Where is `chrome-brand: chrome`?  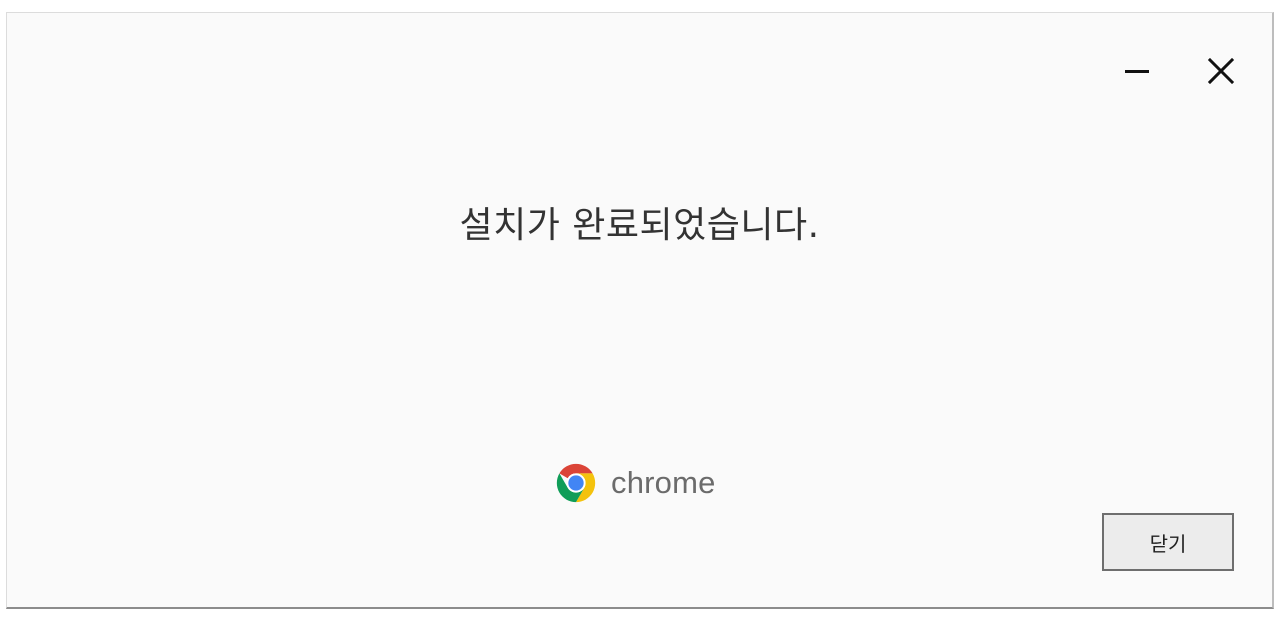
chrome-brand: chrome is located at coordinates (634, 483).